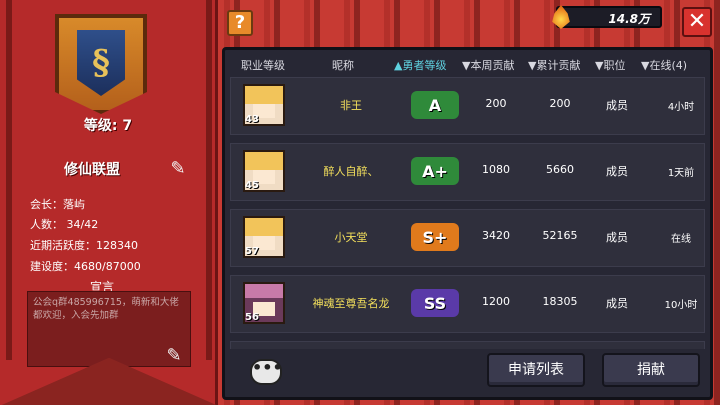 This screenshot has width=720, height=405. I want to click on header-class-level: 职业等级, so click(263, 65).